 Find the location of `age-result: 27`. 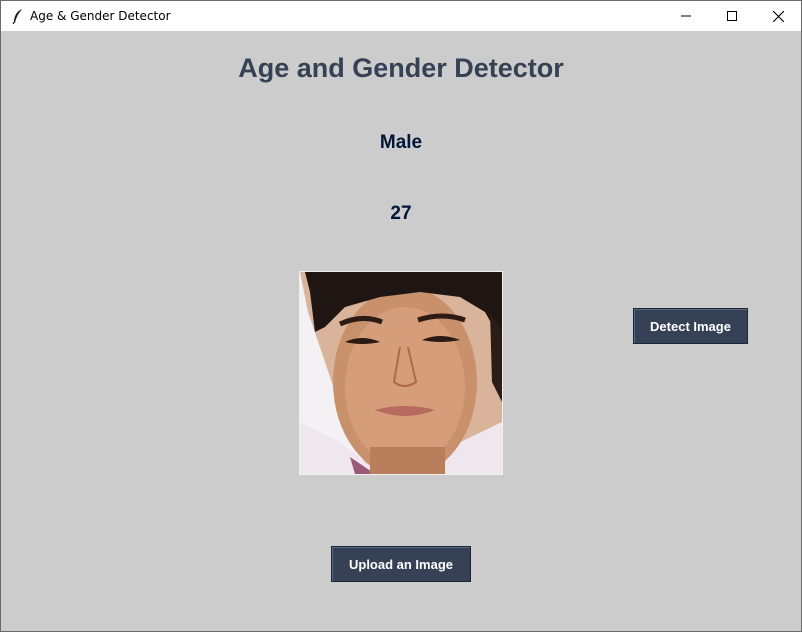

age-result: 27 is located at coordinates (401, 213).